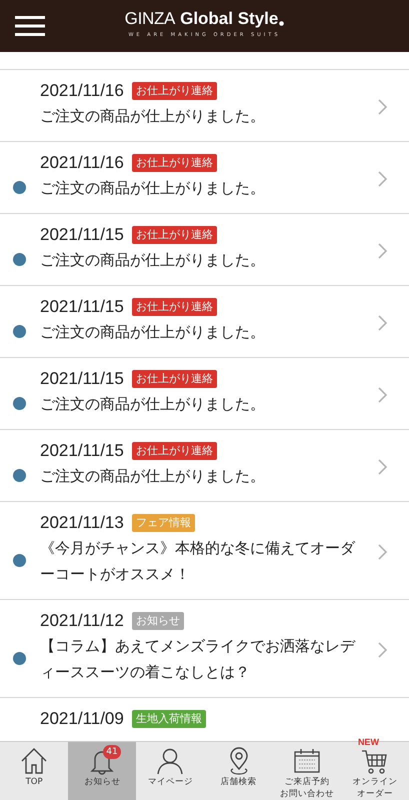  I want to click on menu-button, so click(30, 26).